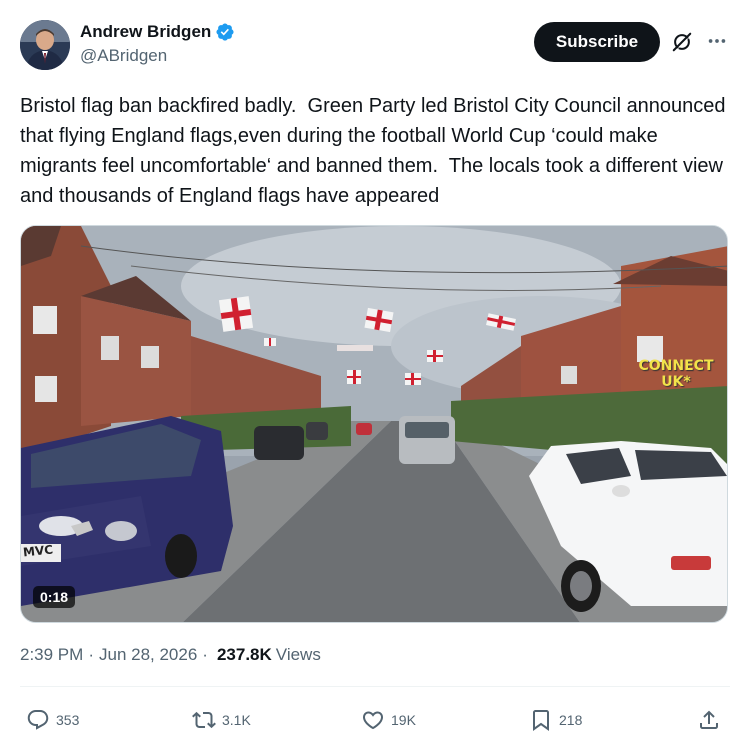 Image resolution: width=750 pixels, height=749 pixels. I want to click on tweet-date: Jun 28, 2026, so click(148, 655).